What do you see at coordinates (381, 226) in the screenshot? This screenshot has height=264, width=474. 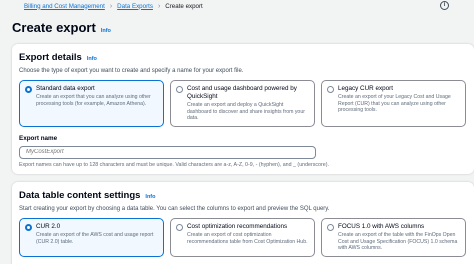 I see `tile-label: FOCUS 1.0 with AWS columns` at bounding box center [381, 226].